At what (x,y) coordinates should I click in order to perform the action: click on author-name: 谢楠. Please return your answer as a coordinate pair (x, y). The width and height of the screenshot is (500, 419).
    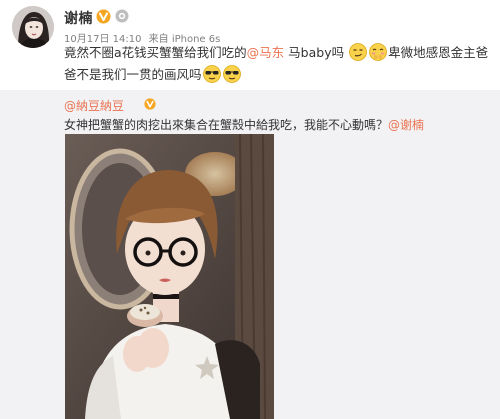
    Looking at the image, I should click on (78, 18).